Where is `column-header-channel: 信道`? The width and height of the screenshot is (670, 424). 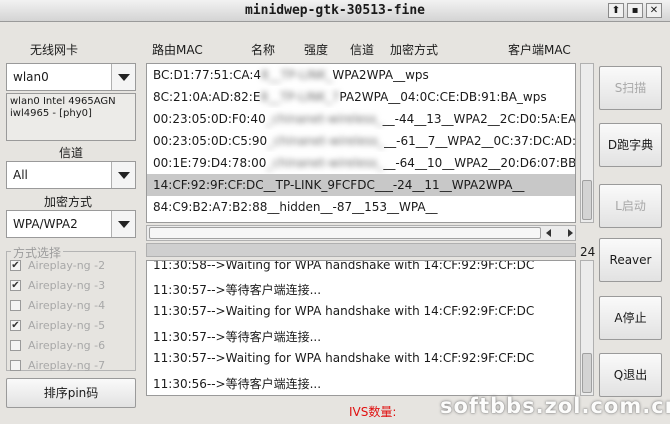 column-header-channel: 信道 is located at coordinates (362, 49).